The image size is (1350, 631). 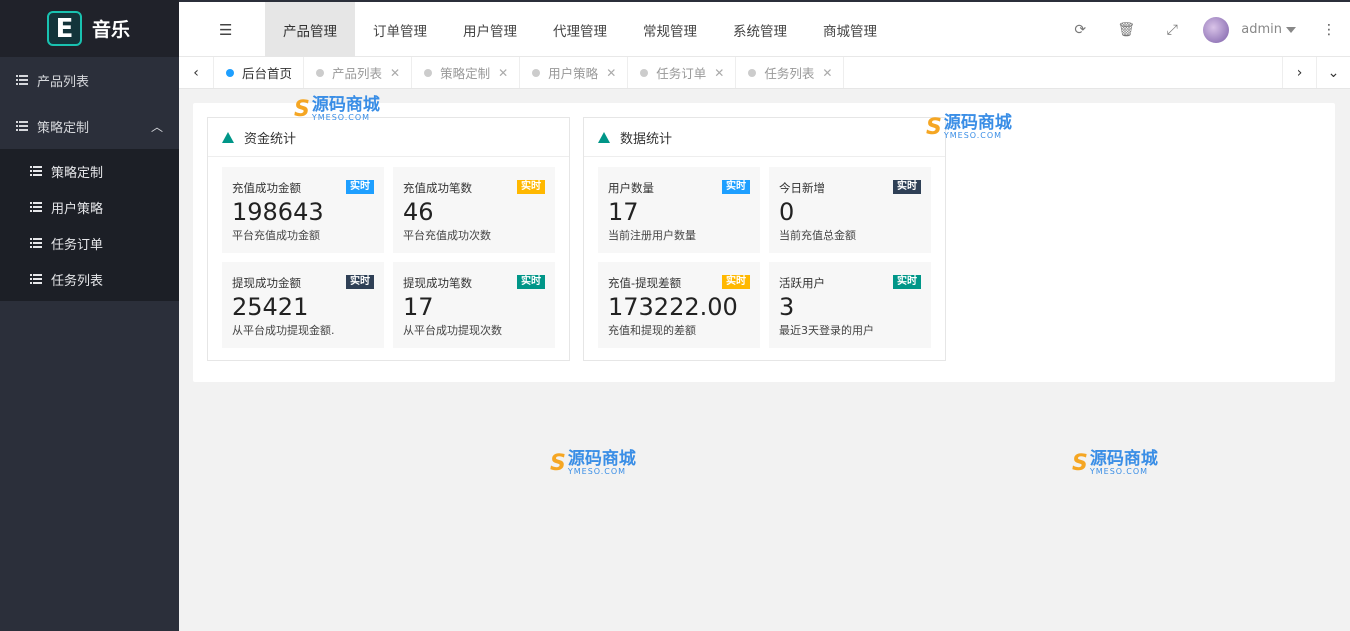 What do you see at coordinates (89, 207) in the screenshot?
I see `sidebar-subitem-user-strategy: 用户策略` at bounding box center [89, 207].